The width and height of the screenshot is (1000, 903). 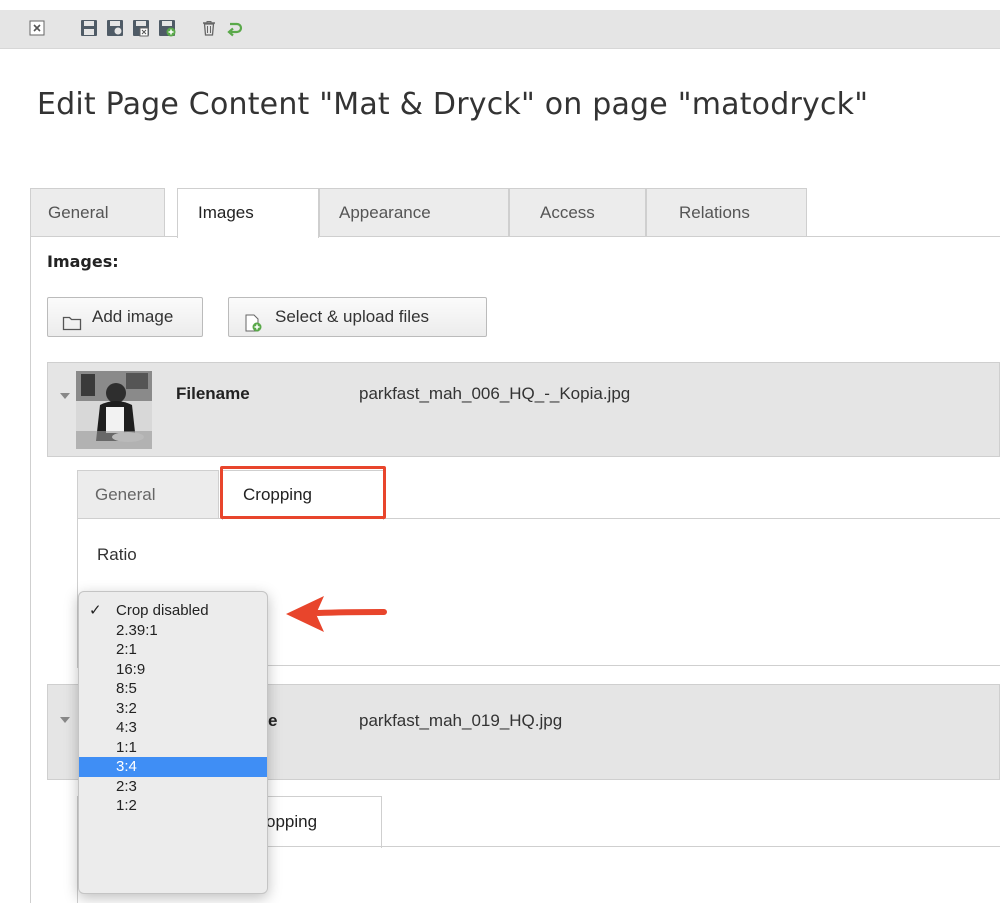 What do you see at coordinates (173, 650) in the screenshot?
I see `ratio-option-2-1: 2:1` at bounding box center [173, 650].